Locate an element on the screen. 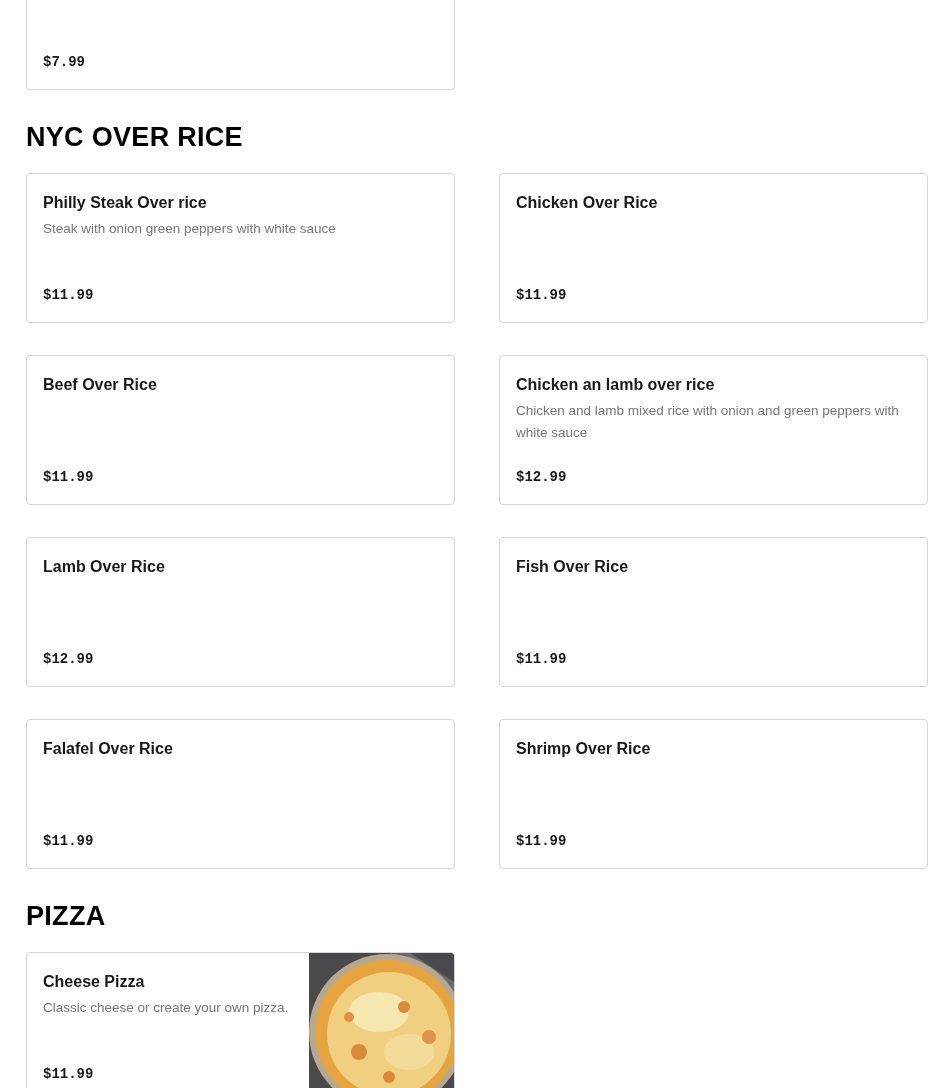  item-description: Chicken and lamb mixed rice with onion and green peppers with white sauce is located at coordinates (708, 422).